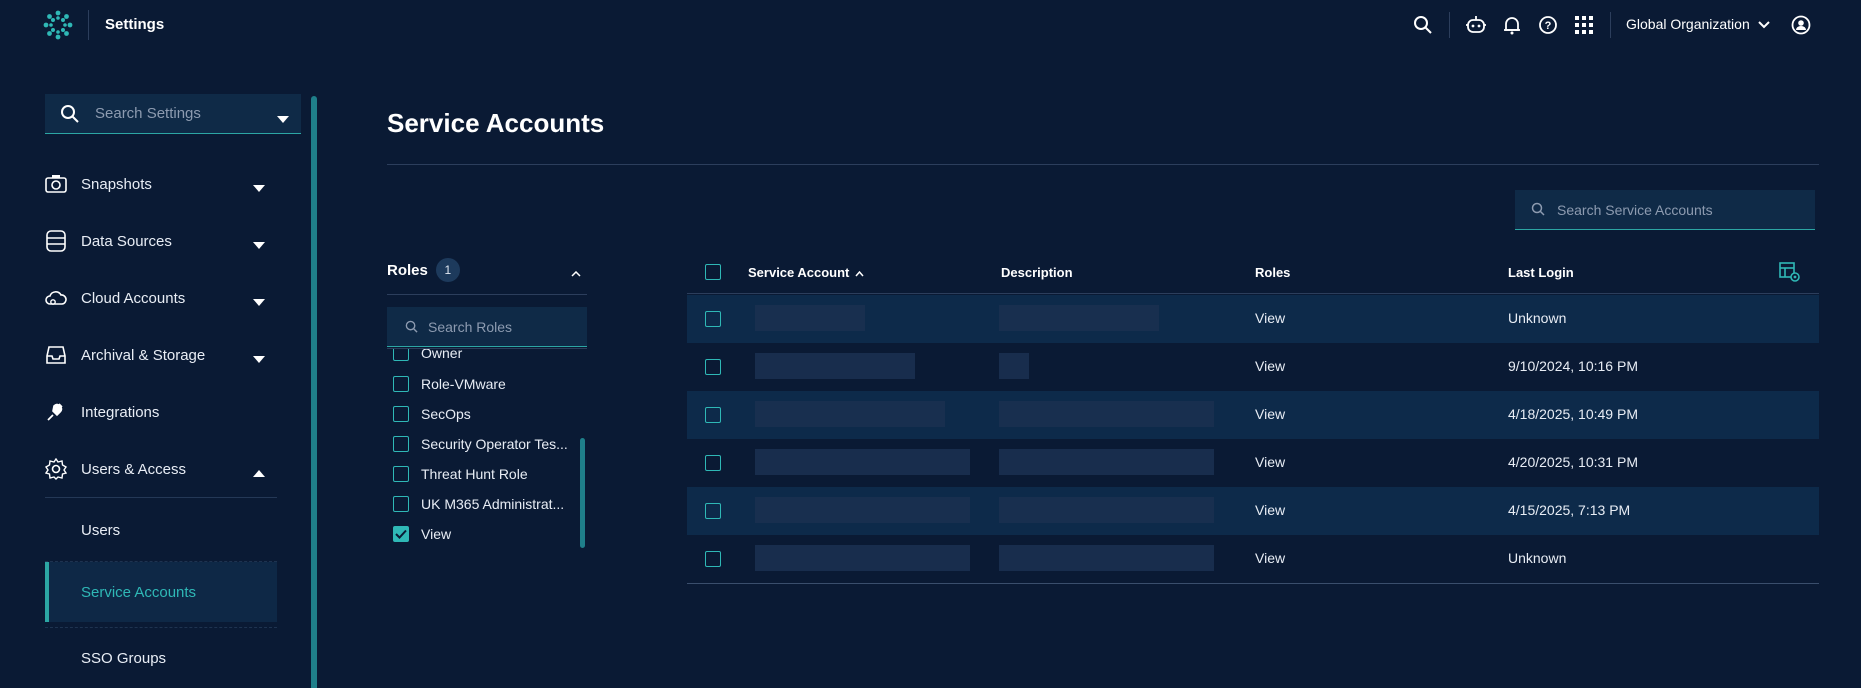 This screenshot has height=688, width=1861. Describe the element at coordinates (442, 354) in the screenshot. I see `role-option-label: Owner` at that location.